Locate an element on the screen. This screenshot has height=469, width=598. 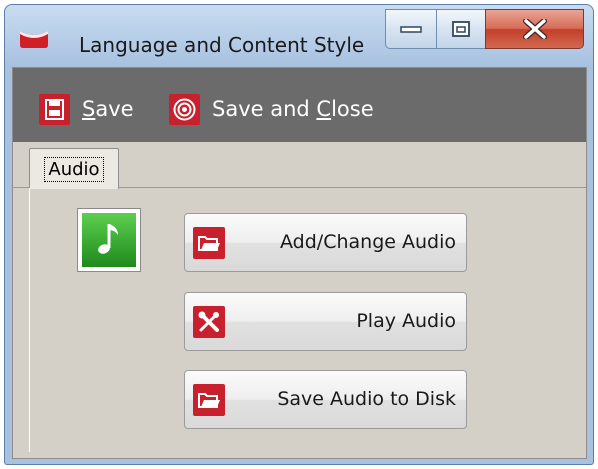
save-and-close-button: Save and Close is located at coordinates (271, 109).